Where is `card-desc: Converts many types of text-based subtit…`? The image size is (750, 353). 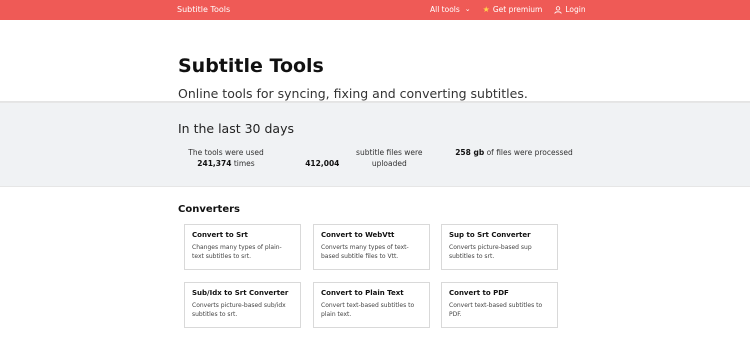
card-desc: Converts many types of text-based subtit… is located at coordinates (365, 252).